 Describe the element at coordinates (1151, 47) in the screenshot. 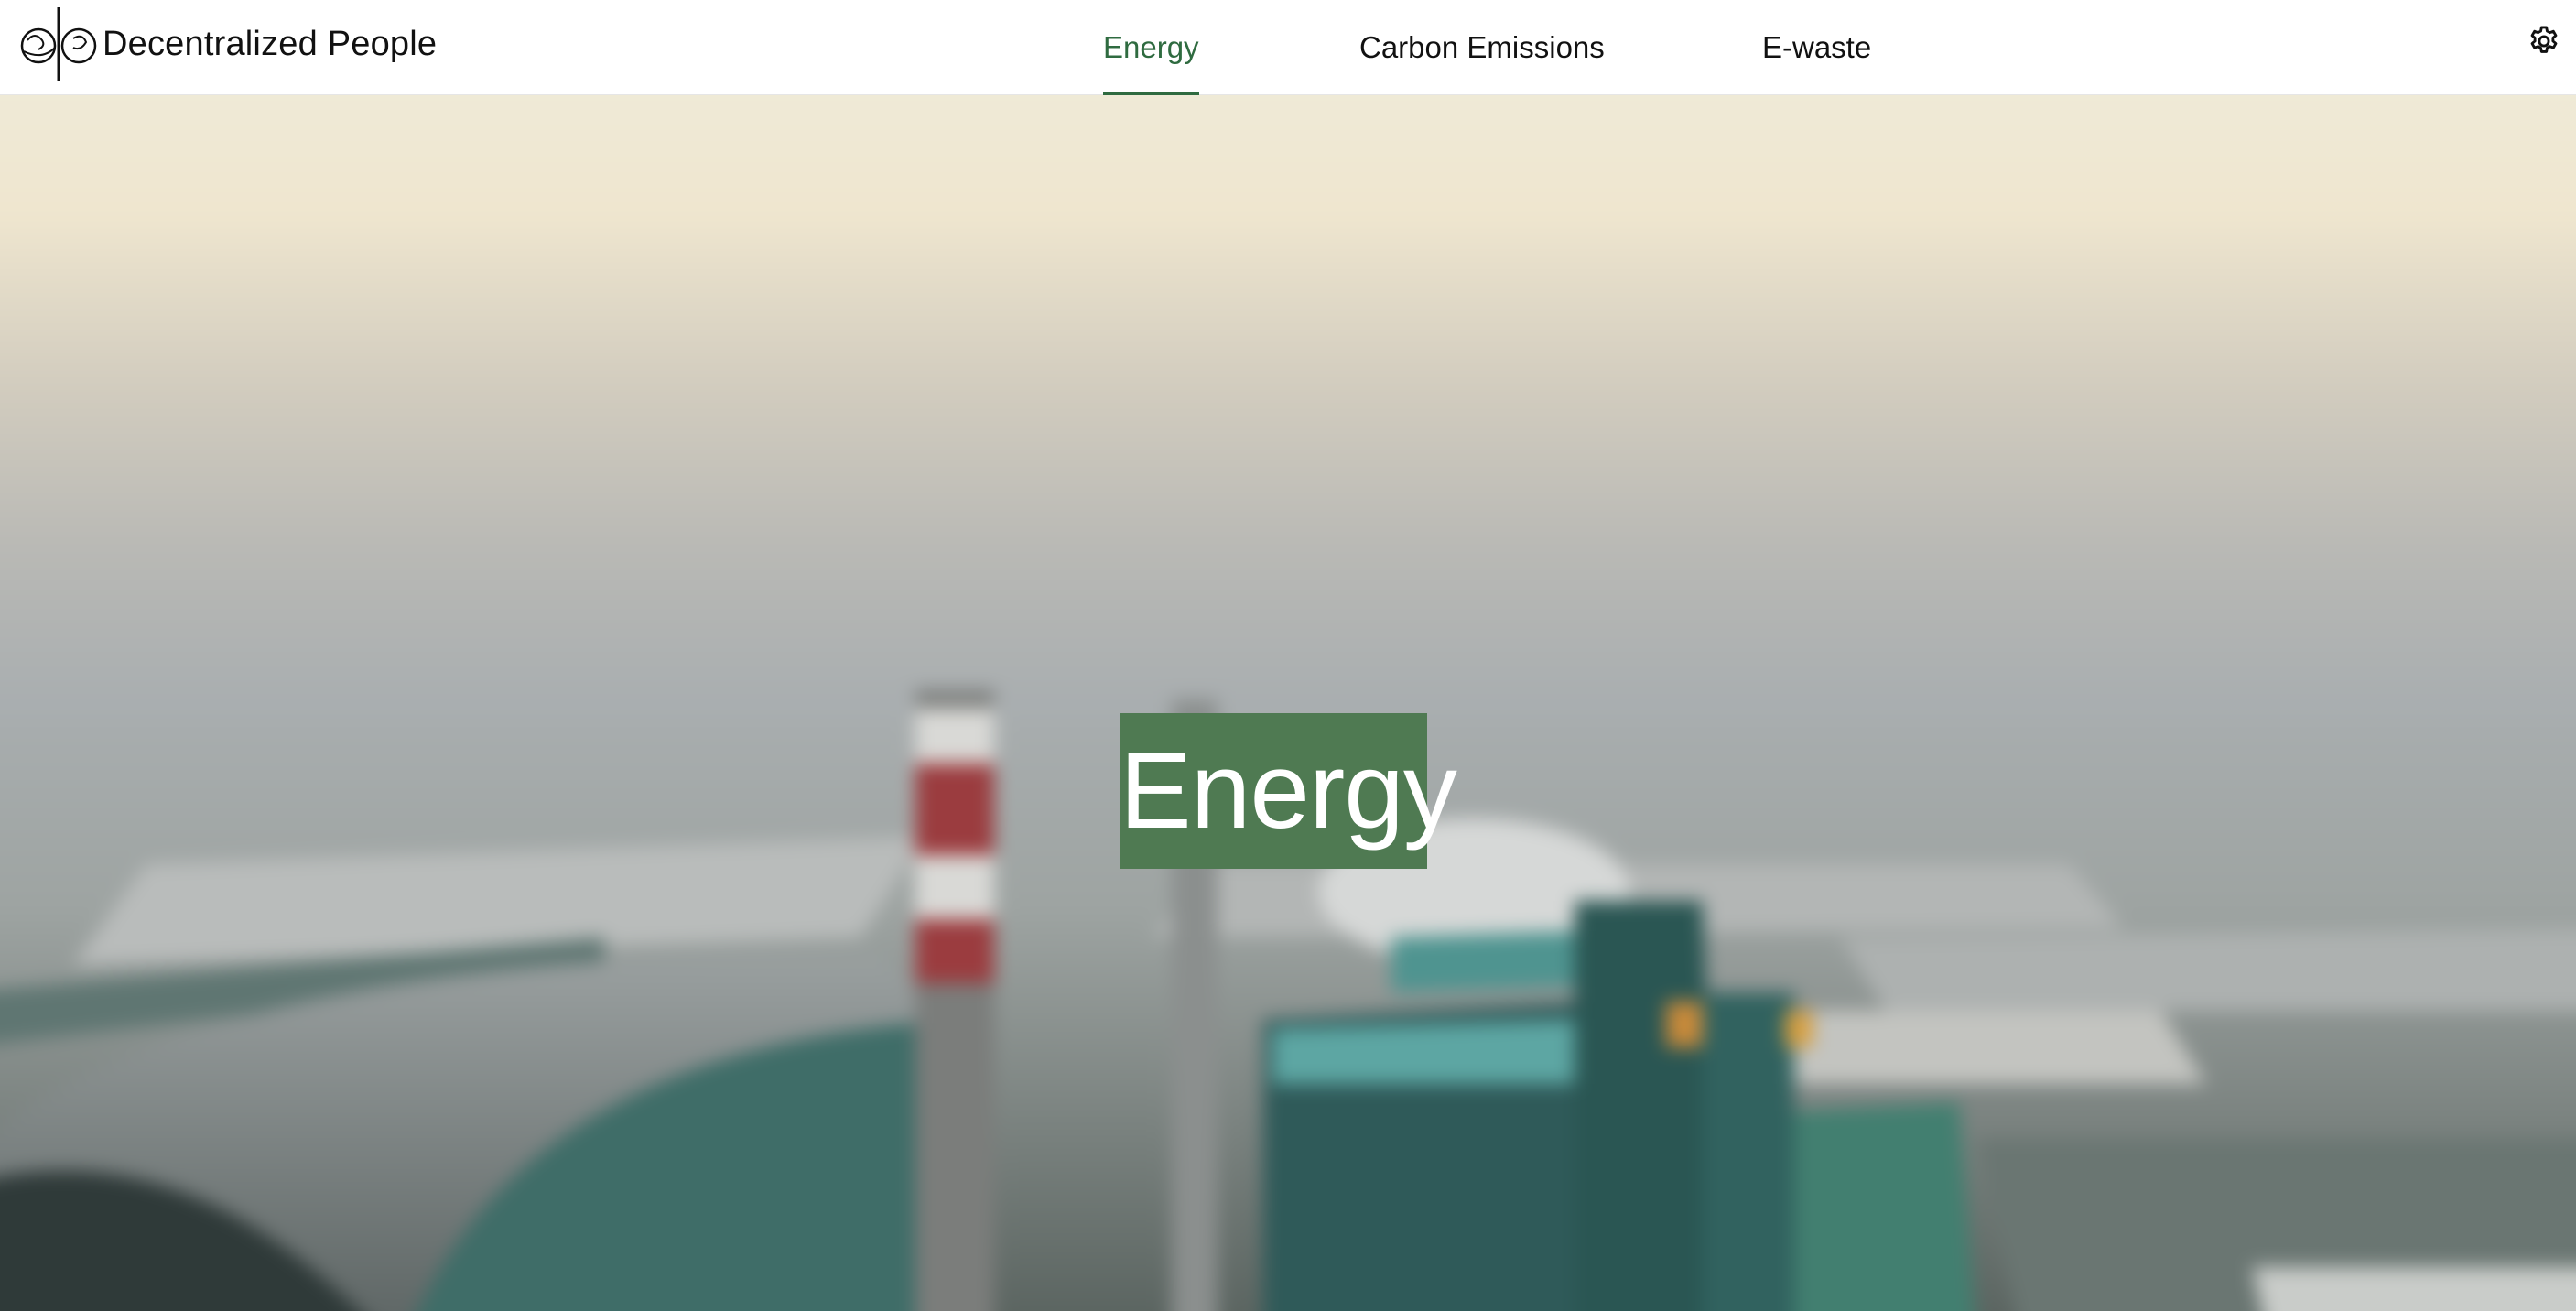

I see `tab-energy: Energy` at that location.